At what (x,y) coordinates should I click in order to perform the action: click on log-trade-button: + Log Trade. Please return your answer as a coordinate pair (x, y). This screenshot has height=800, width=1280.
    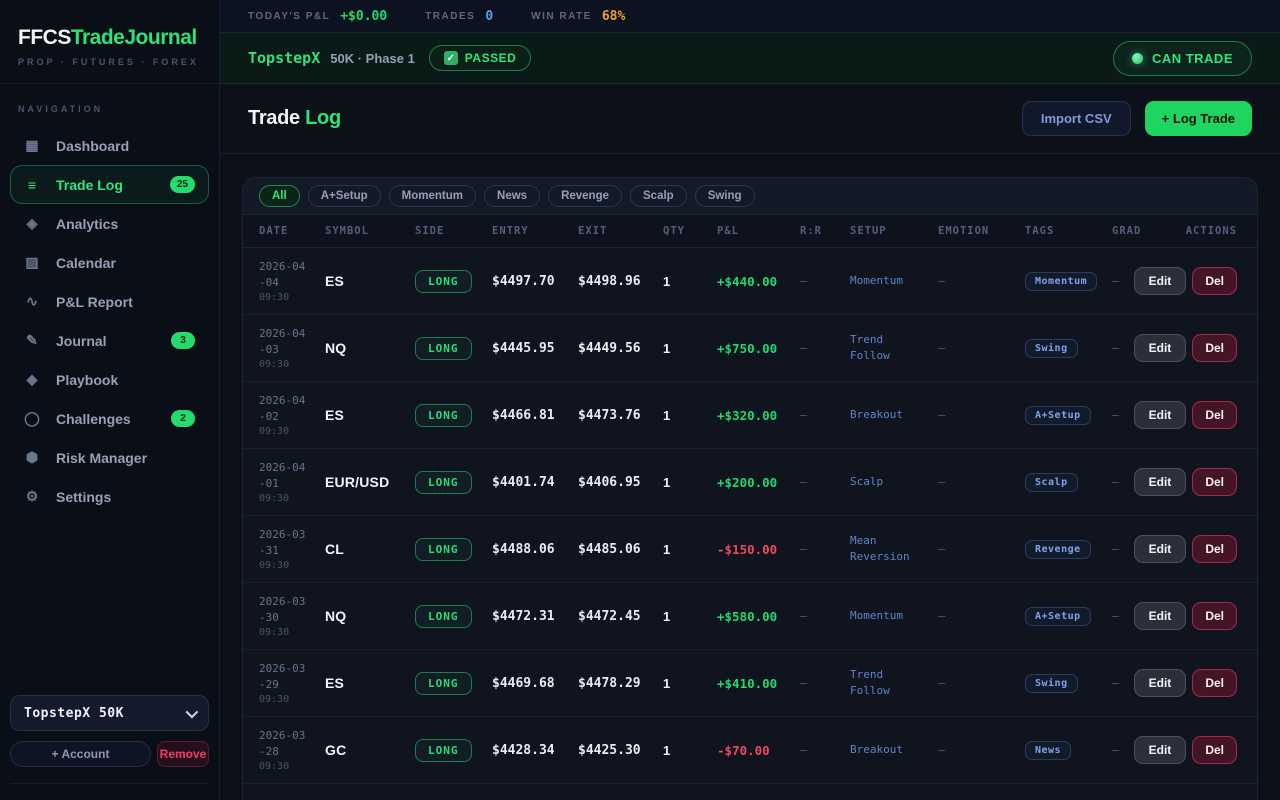
    Looking at the image, I should click on (1198, 118).